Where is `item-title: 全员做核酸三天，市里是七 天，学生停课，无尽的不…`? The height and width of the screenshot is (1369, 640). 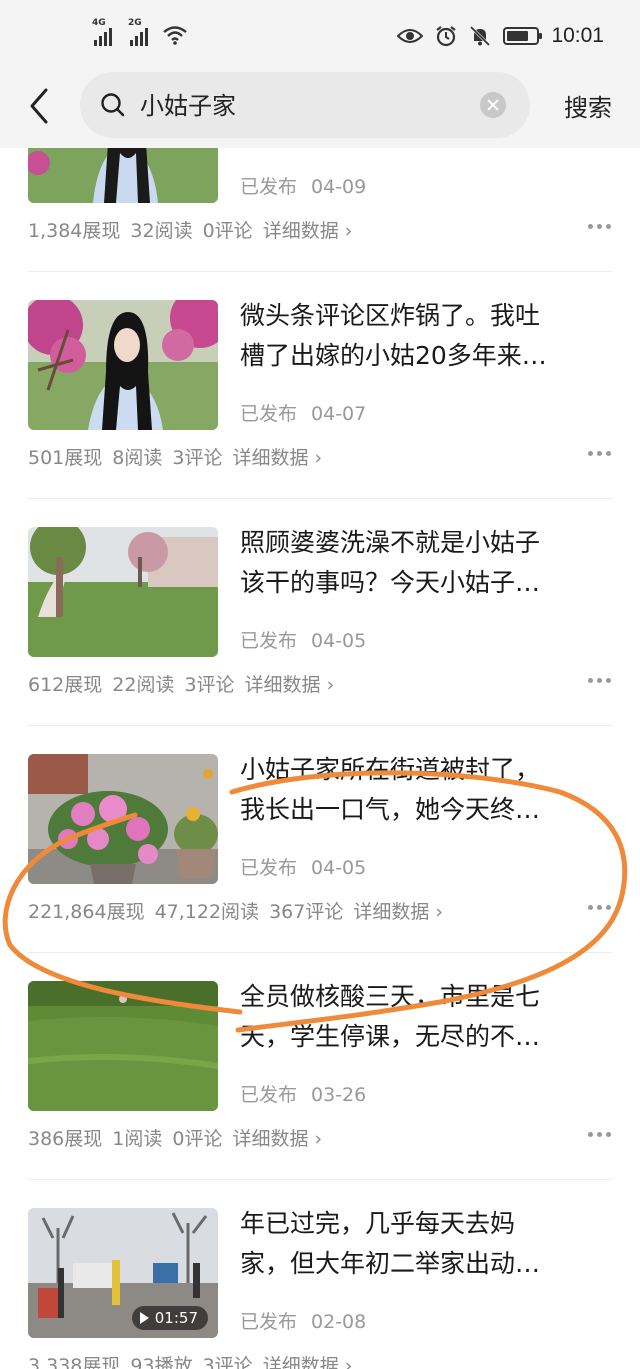 item-title: 全员做核酸三天，市里是七 天，学生停课，无尽的不… is located at coordinates (420, 1017).